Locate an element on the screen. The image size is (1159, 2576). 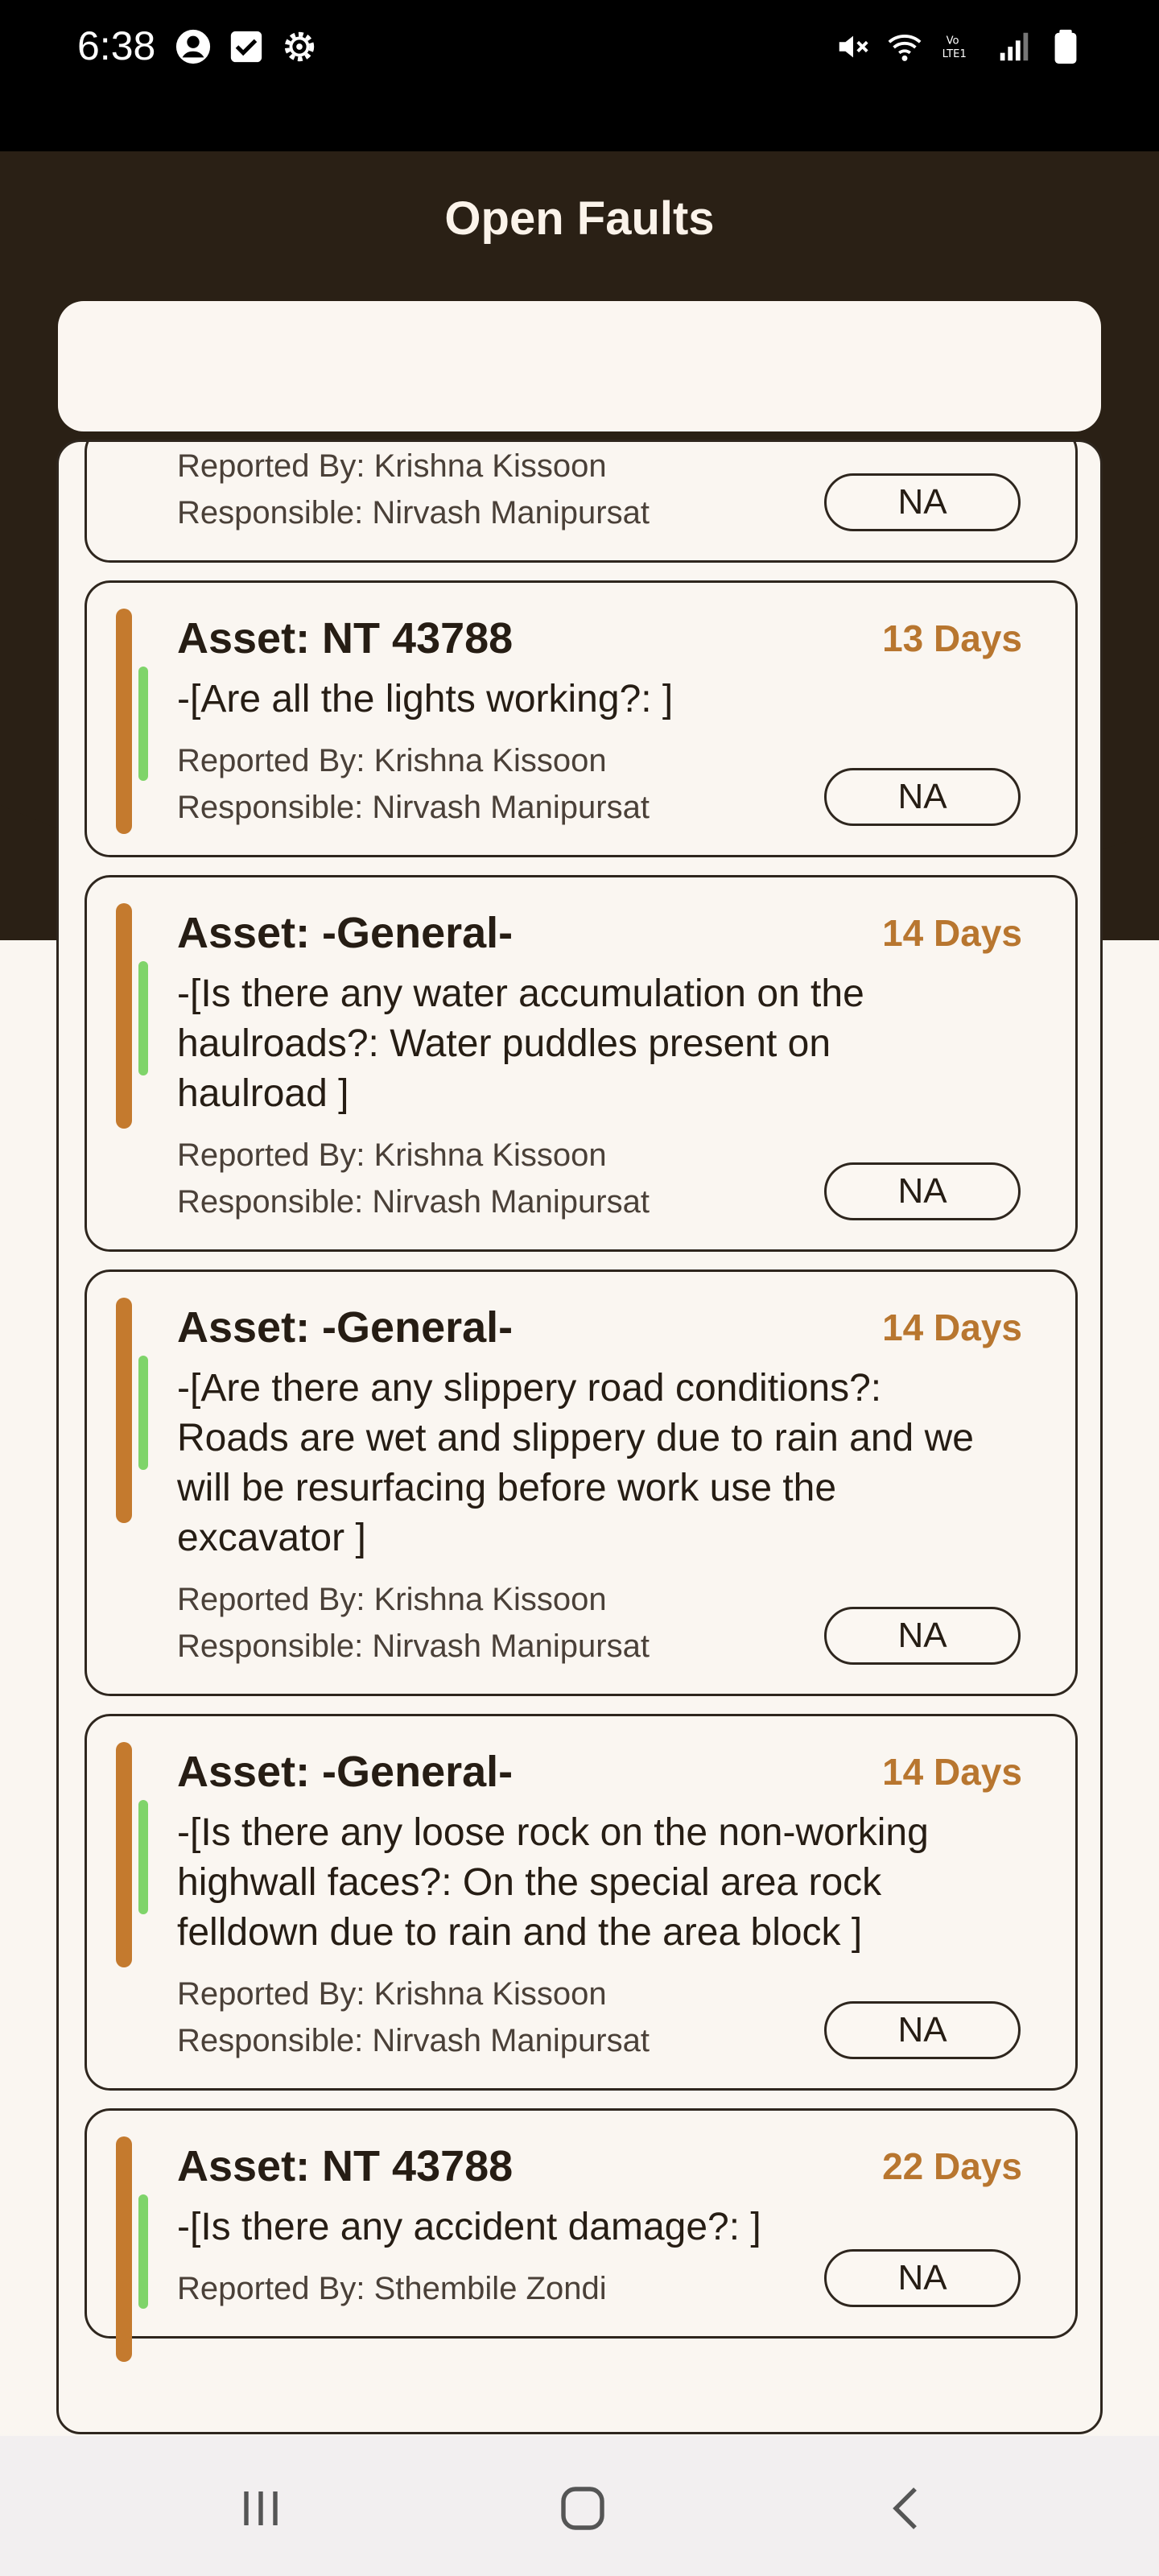
mute-icon is located at coordinates (853, 46).